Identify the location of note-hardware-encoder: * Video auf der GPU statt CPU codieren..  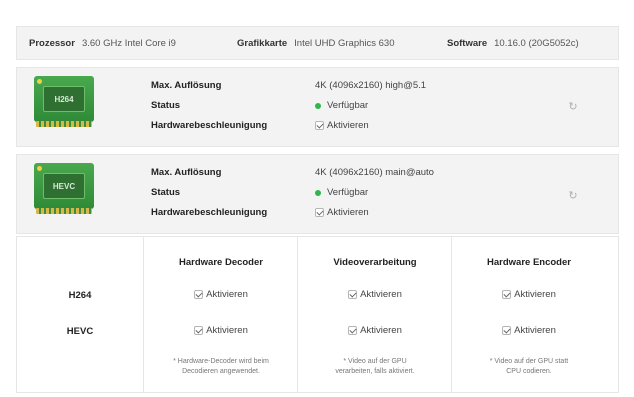
(529, 366).